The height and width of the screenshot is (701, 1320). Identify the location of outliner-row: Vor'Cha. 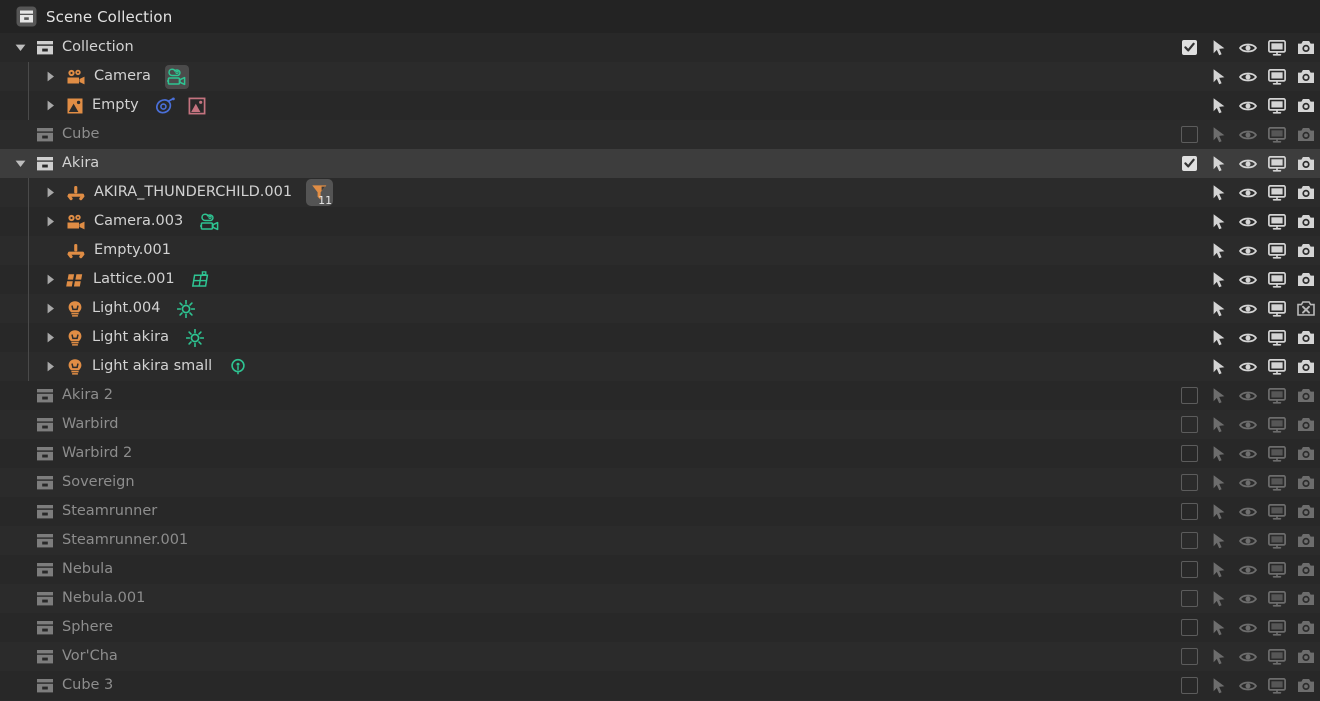
(660, 656).